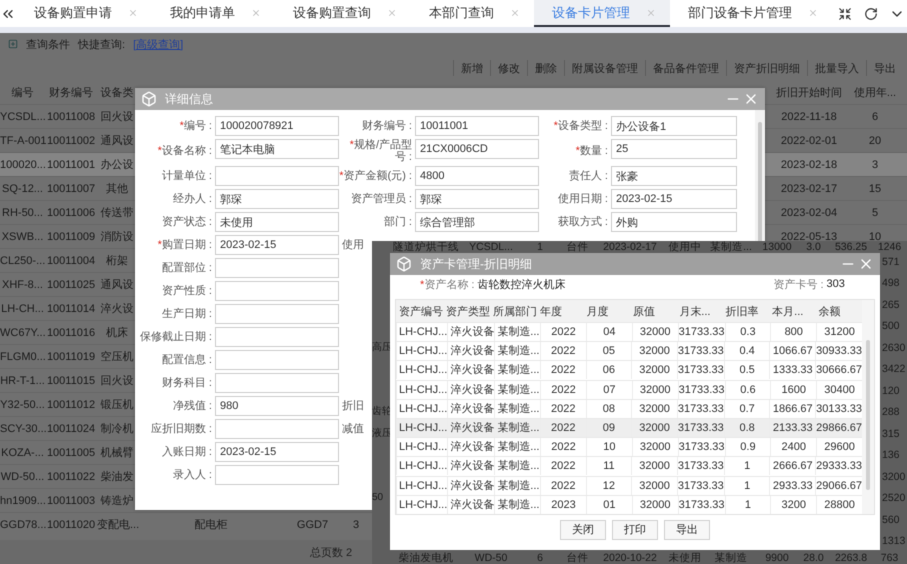  Describe the element at coordinates (629, 428) in the screenshot. I see `table-row: LH-CHJ... 淬火设备 某制造... 2022 09 32000 31733.33 0.8 2133.33 29866.67` at that location.